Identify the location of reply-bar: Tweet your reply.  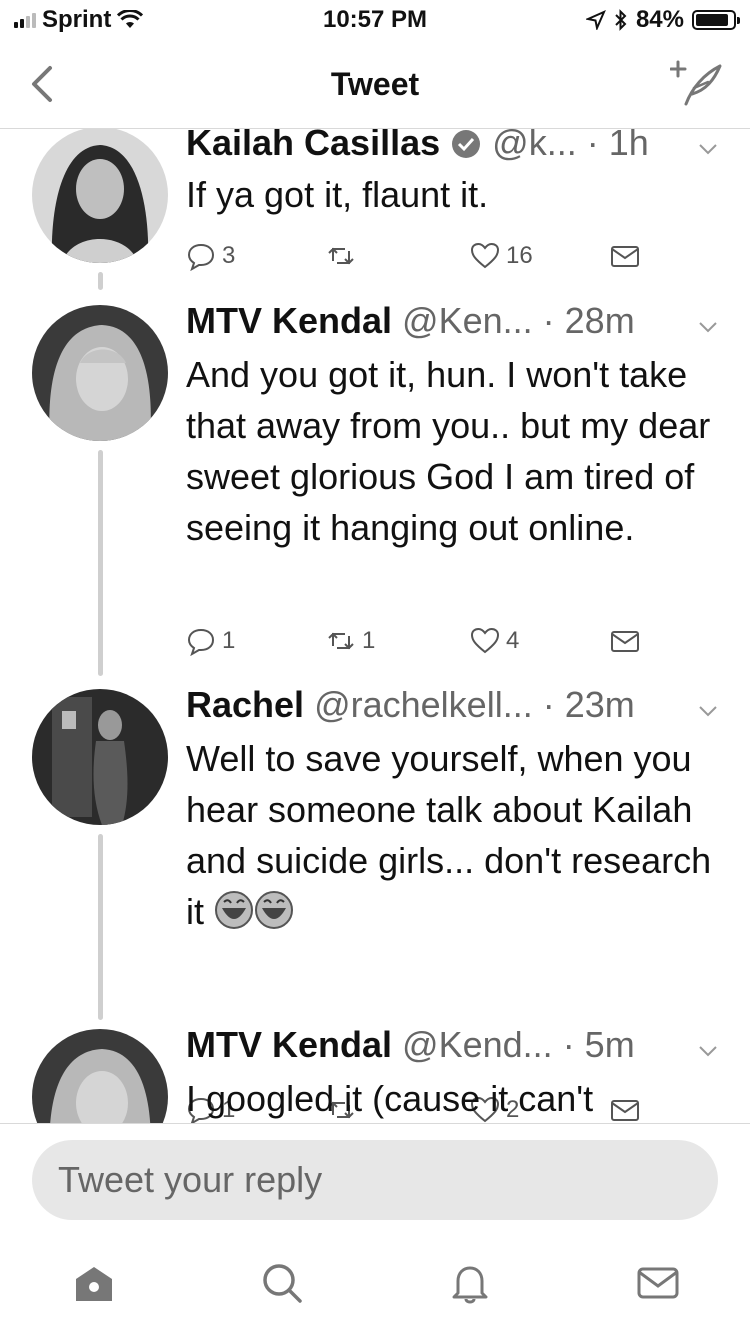
(375, 1183).